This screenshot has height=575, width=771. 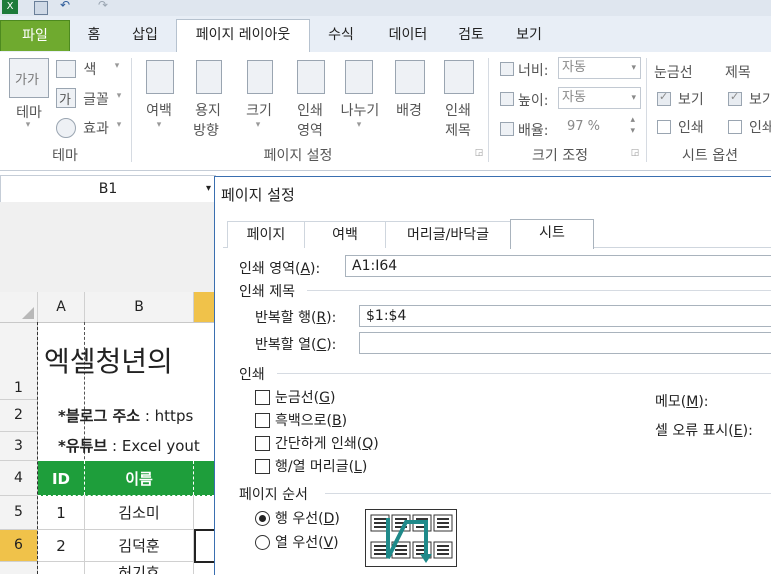 I want to click on print-area-button-line2: 영역, so click(x=310, y=130).